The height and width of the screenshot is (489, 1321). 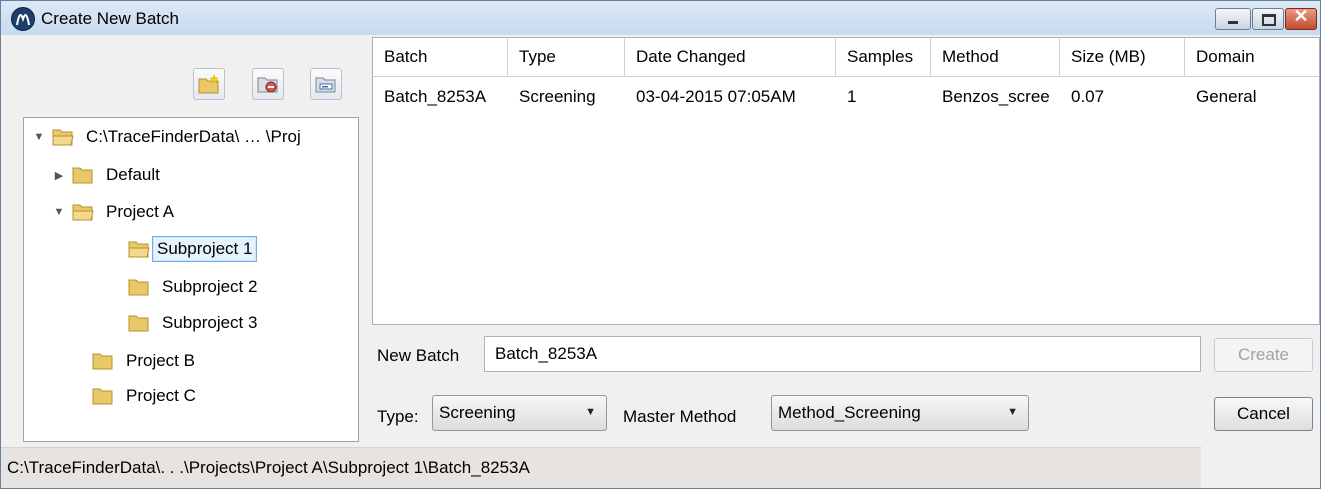 I want to click on minimize-button, so click(x=1233, y=19).